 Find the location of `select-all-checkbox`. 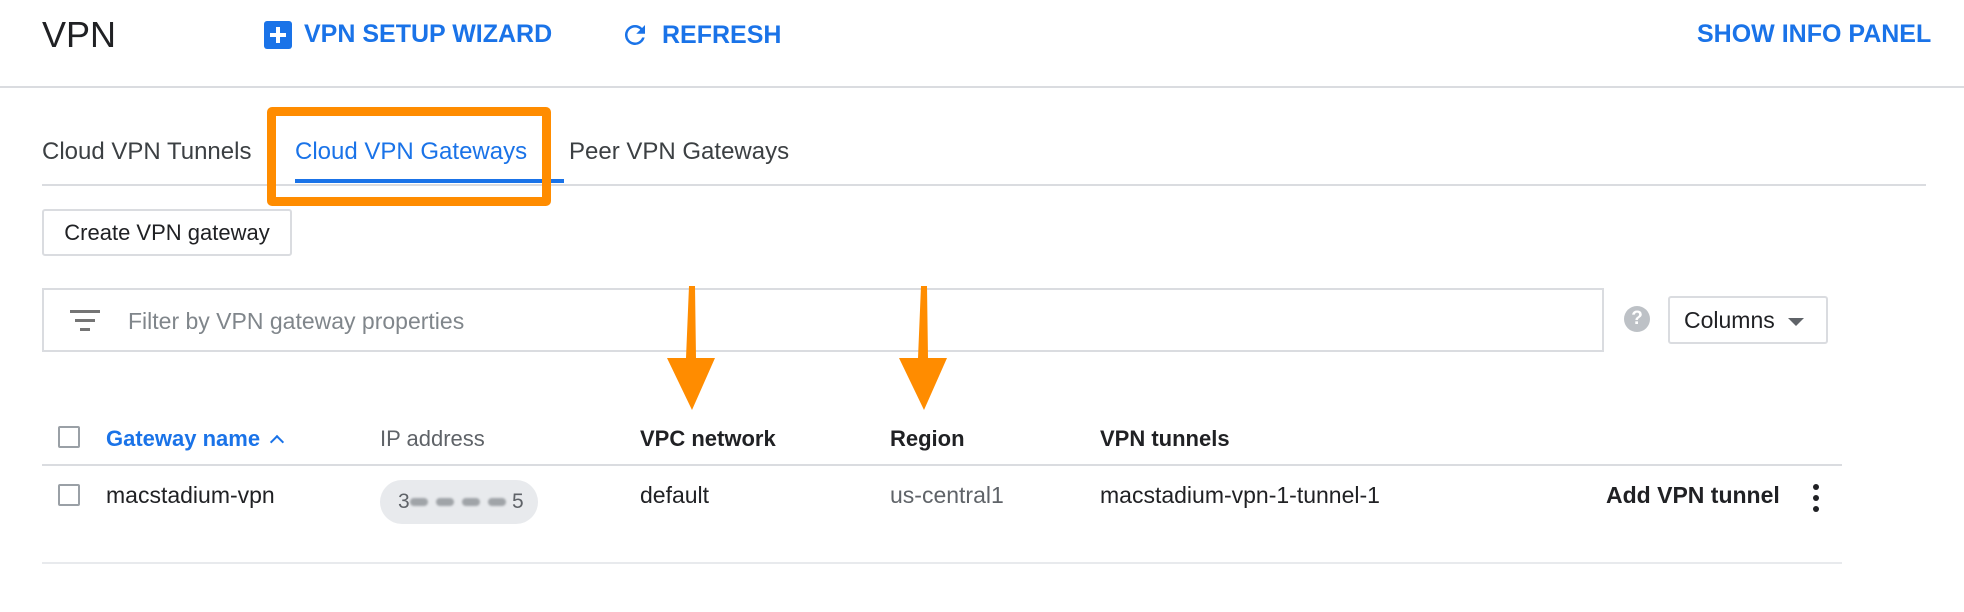

select-all-checkbox is located at coordinates (69, 437).